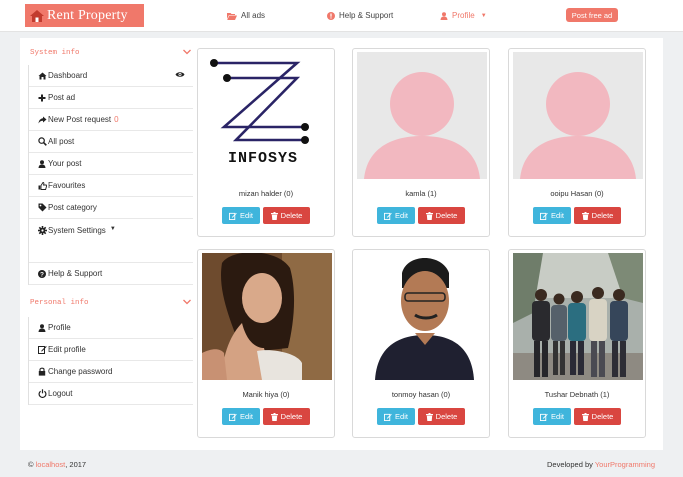  I want to click on sidebar-item-help-support: ? Help & Support, so click(111, 274).